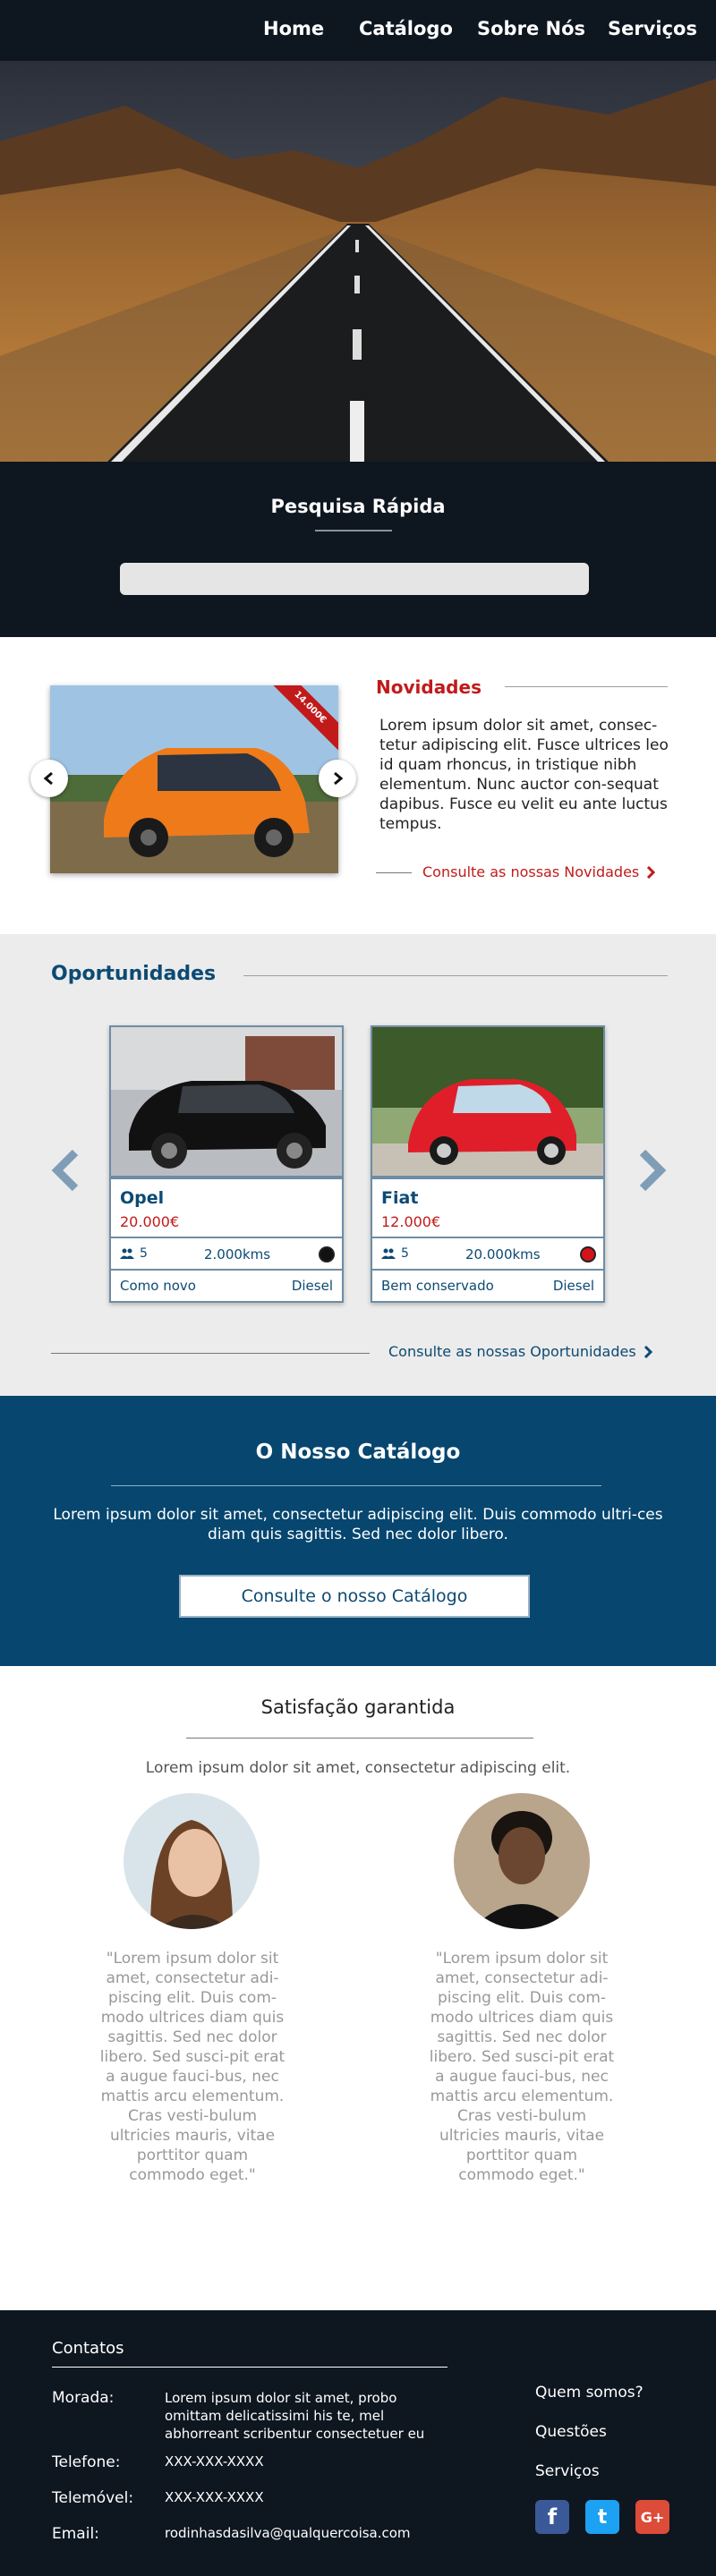 The width and height of the screenshot is (716, 2576). What do you see at coordinates (150, 1221) in the screenshot?
I see `card-price: 20.000€` at bounding box center [150, 1221].